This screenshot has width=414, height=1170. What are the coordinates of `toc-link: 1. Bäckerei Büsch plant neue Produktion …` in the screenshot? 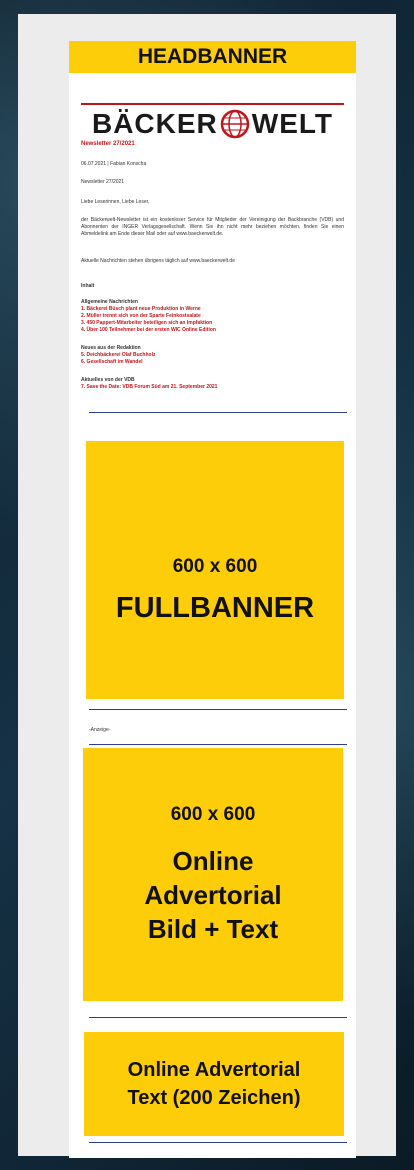 It's located at (141, 309).